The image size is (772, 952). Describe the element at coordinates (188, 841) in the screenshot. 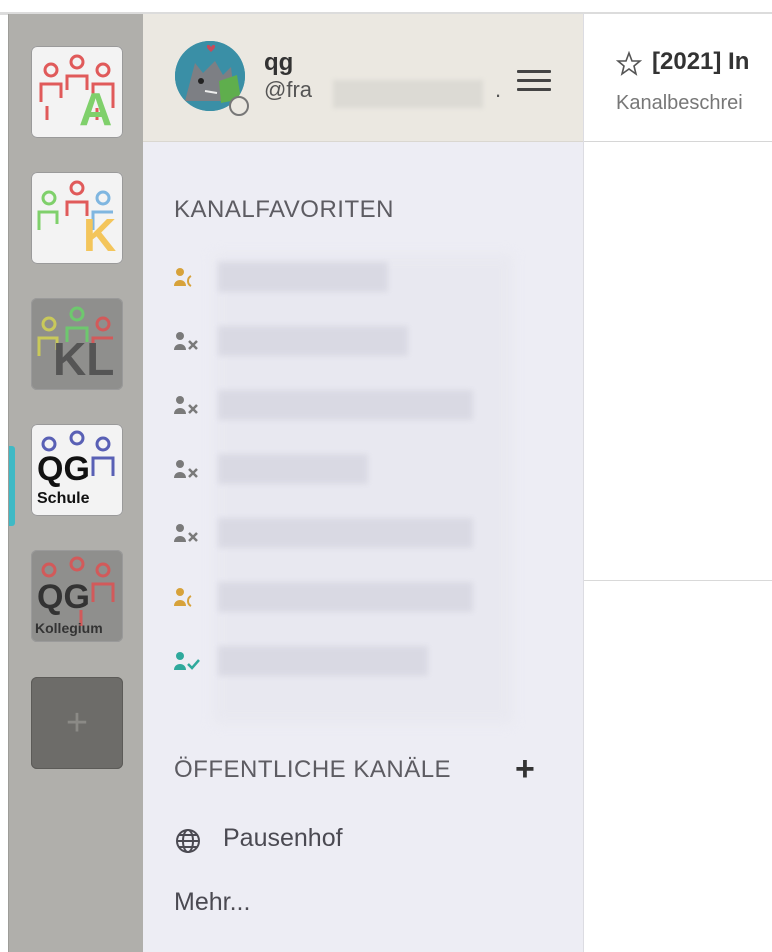

I see `globe-icon` at that location.